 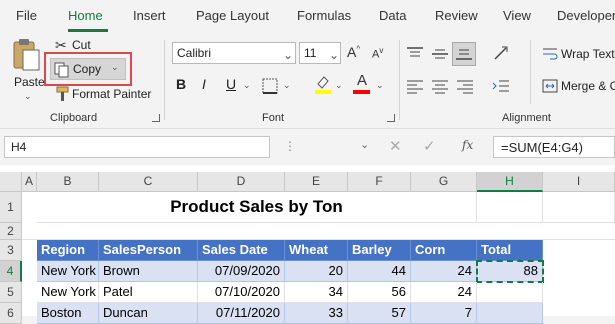 I want to click on font-size-dropdown: 11 ⌄, so click(x=320, y=53).